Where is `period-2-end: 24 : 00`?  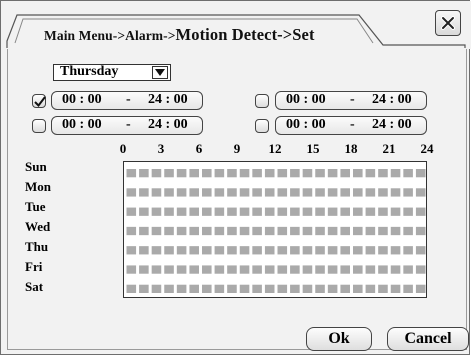
period-2-end: 24 : 00 is located at coordinates (168, 125).